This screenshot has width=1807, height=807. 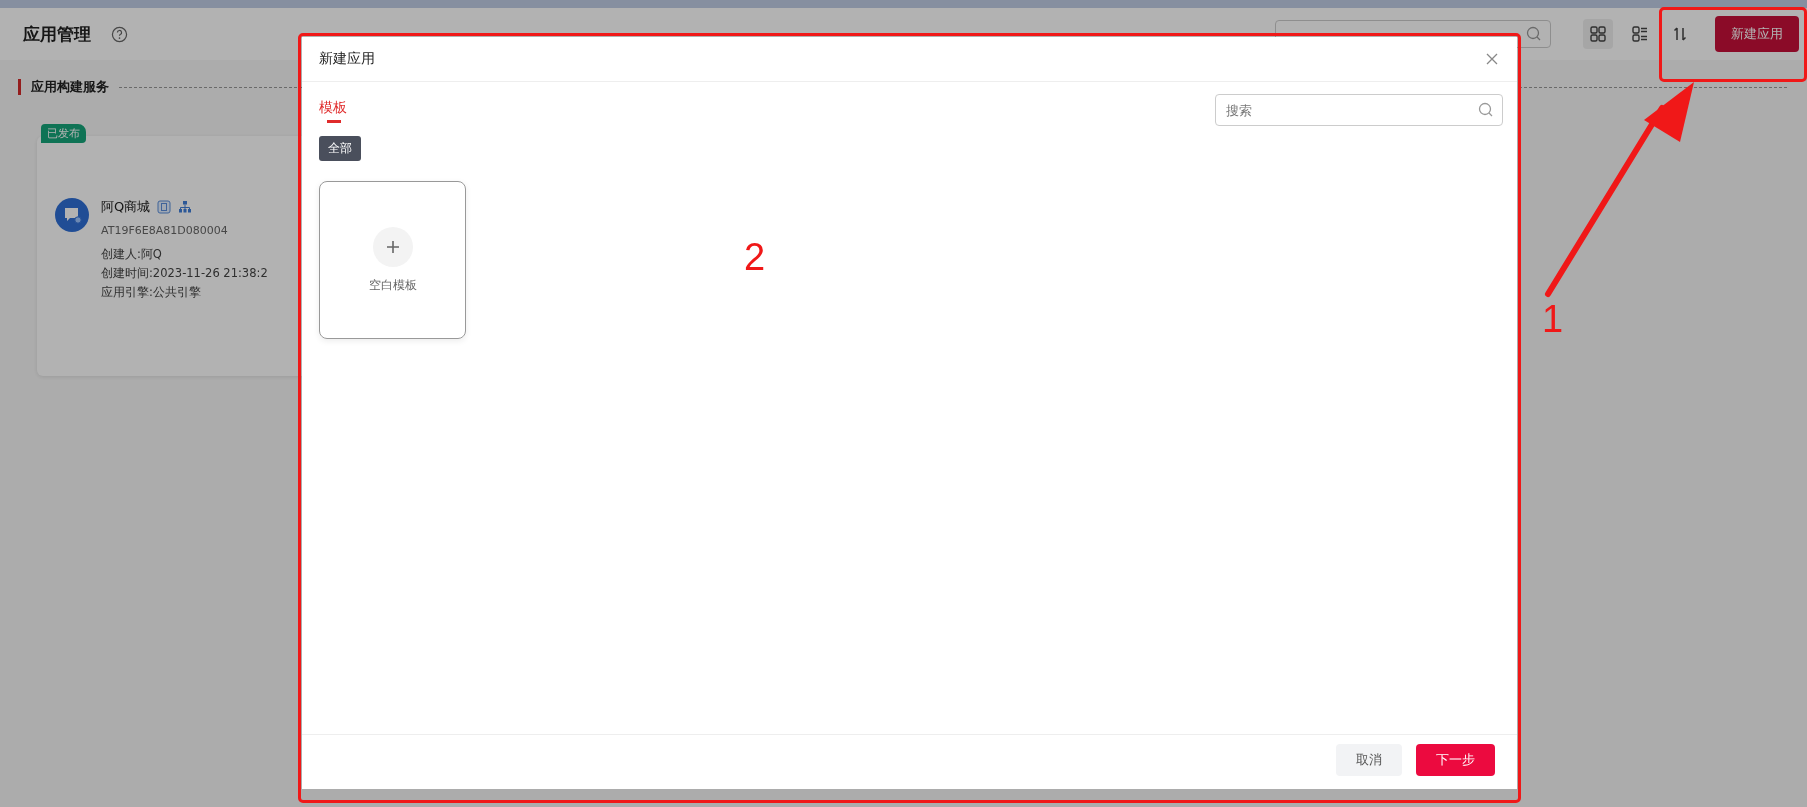 I want to click on template-label: 空白模板, so click(x=392, y=285).